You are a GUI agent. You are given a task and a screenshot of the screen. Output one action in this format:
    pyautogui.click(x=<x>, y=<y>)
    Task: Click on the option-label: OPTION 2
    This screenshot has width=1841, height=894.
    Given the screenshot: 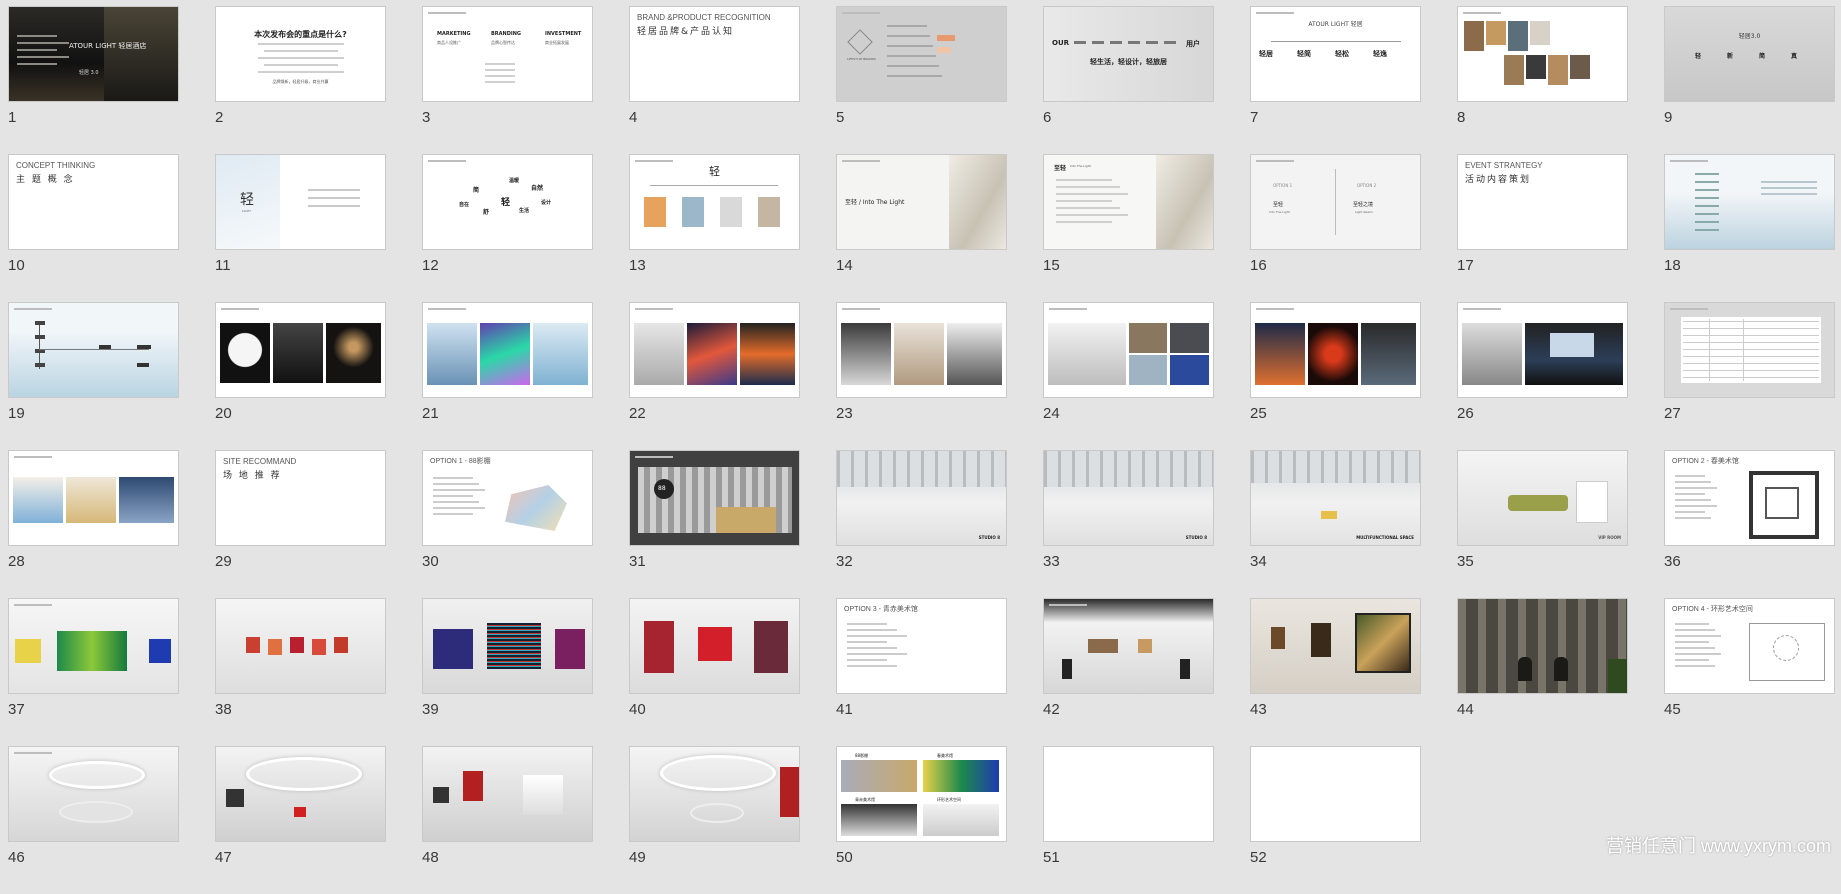 What is the action you would take?
    pyautogui.click(x=1367, y=185)
    